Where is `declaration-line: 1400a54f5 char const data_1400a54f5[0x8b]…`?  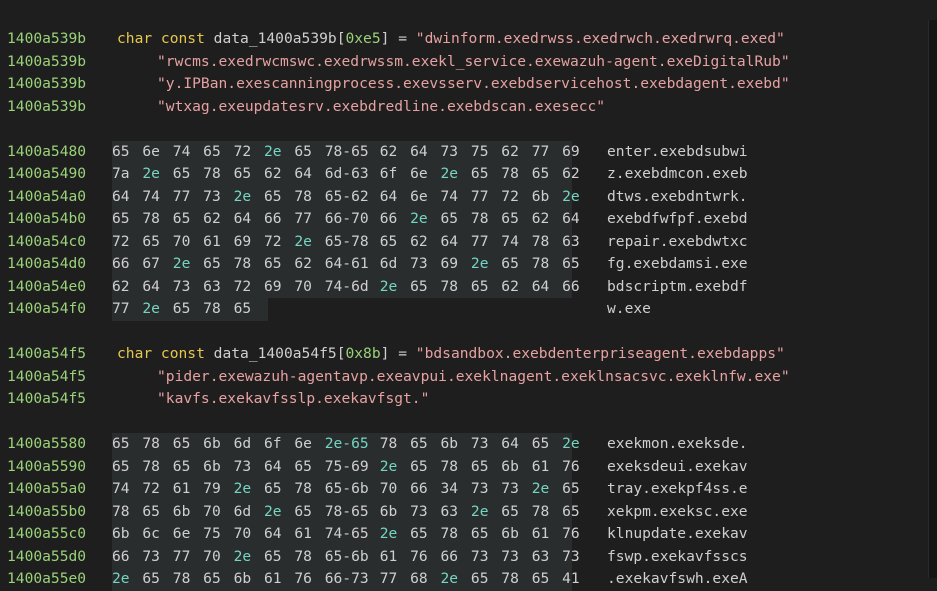 declaration-line: 1400a54f5 char const data_1400a54f5[0x8b]… is located at coordinates (467, 354).